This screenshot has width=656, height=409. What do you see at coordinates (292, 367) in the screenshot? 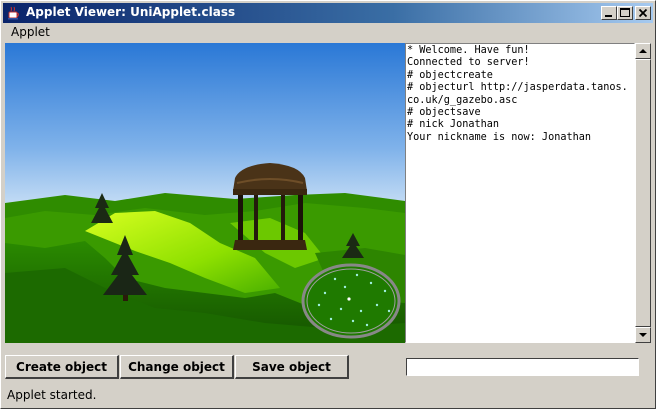
I see `save-object-button: Save object` at bounding box center [292, 367].